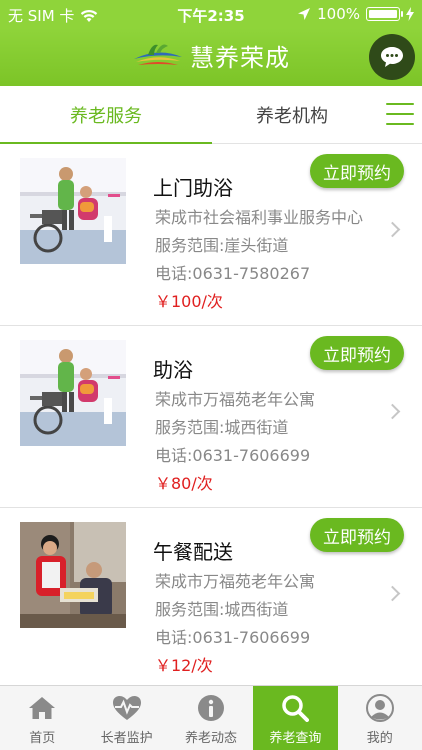 The width and height of the screenshot is (422, 750). What do you see at coordinates (304, 14) in the screenshot?
I see `location-arrow-icon` at bounding box center [304, 14].